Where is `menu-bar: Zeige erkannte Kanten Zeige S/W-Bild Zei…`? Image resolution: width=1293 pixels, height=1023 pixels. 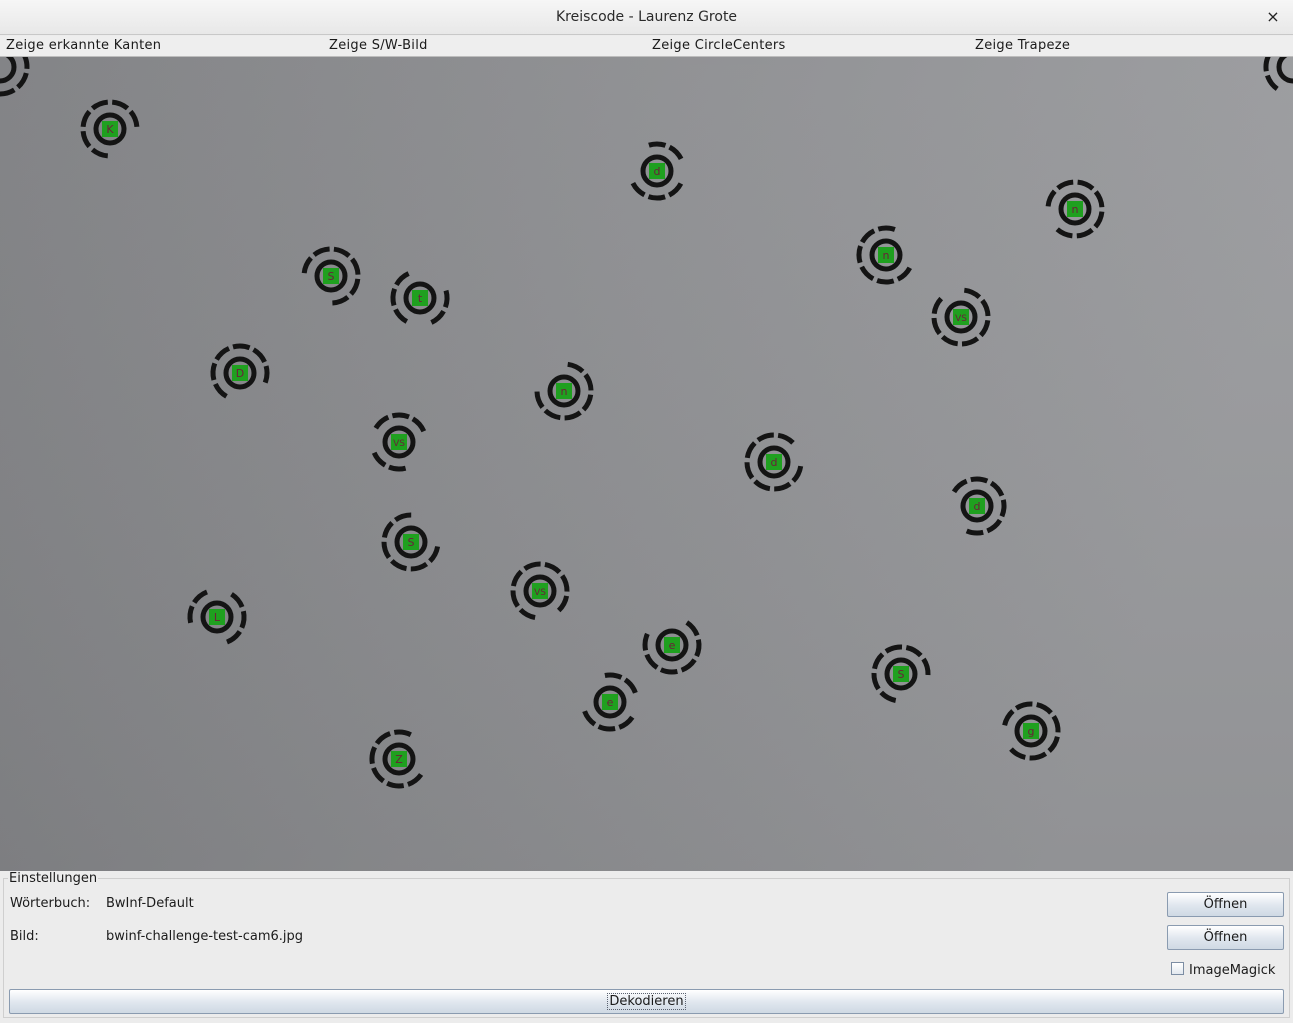 menu-bar: Zeige erkannte Kanten Zeige S/W-Bild Zei… is located at coordinates (646, 46).